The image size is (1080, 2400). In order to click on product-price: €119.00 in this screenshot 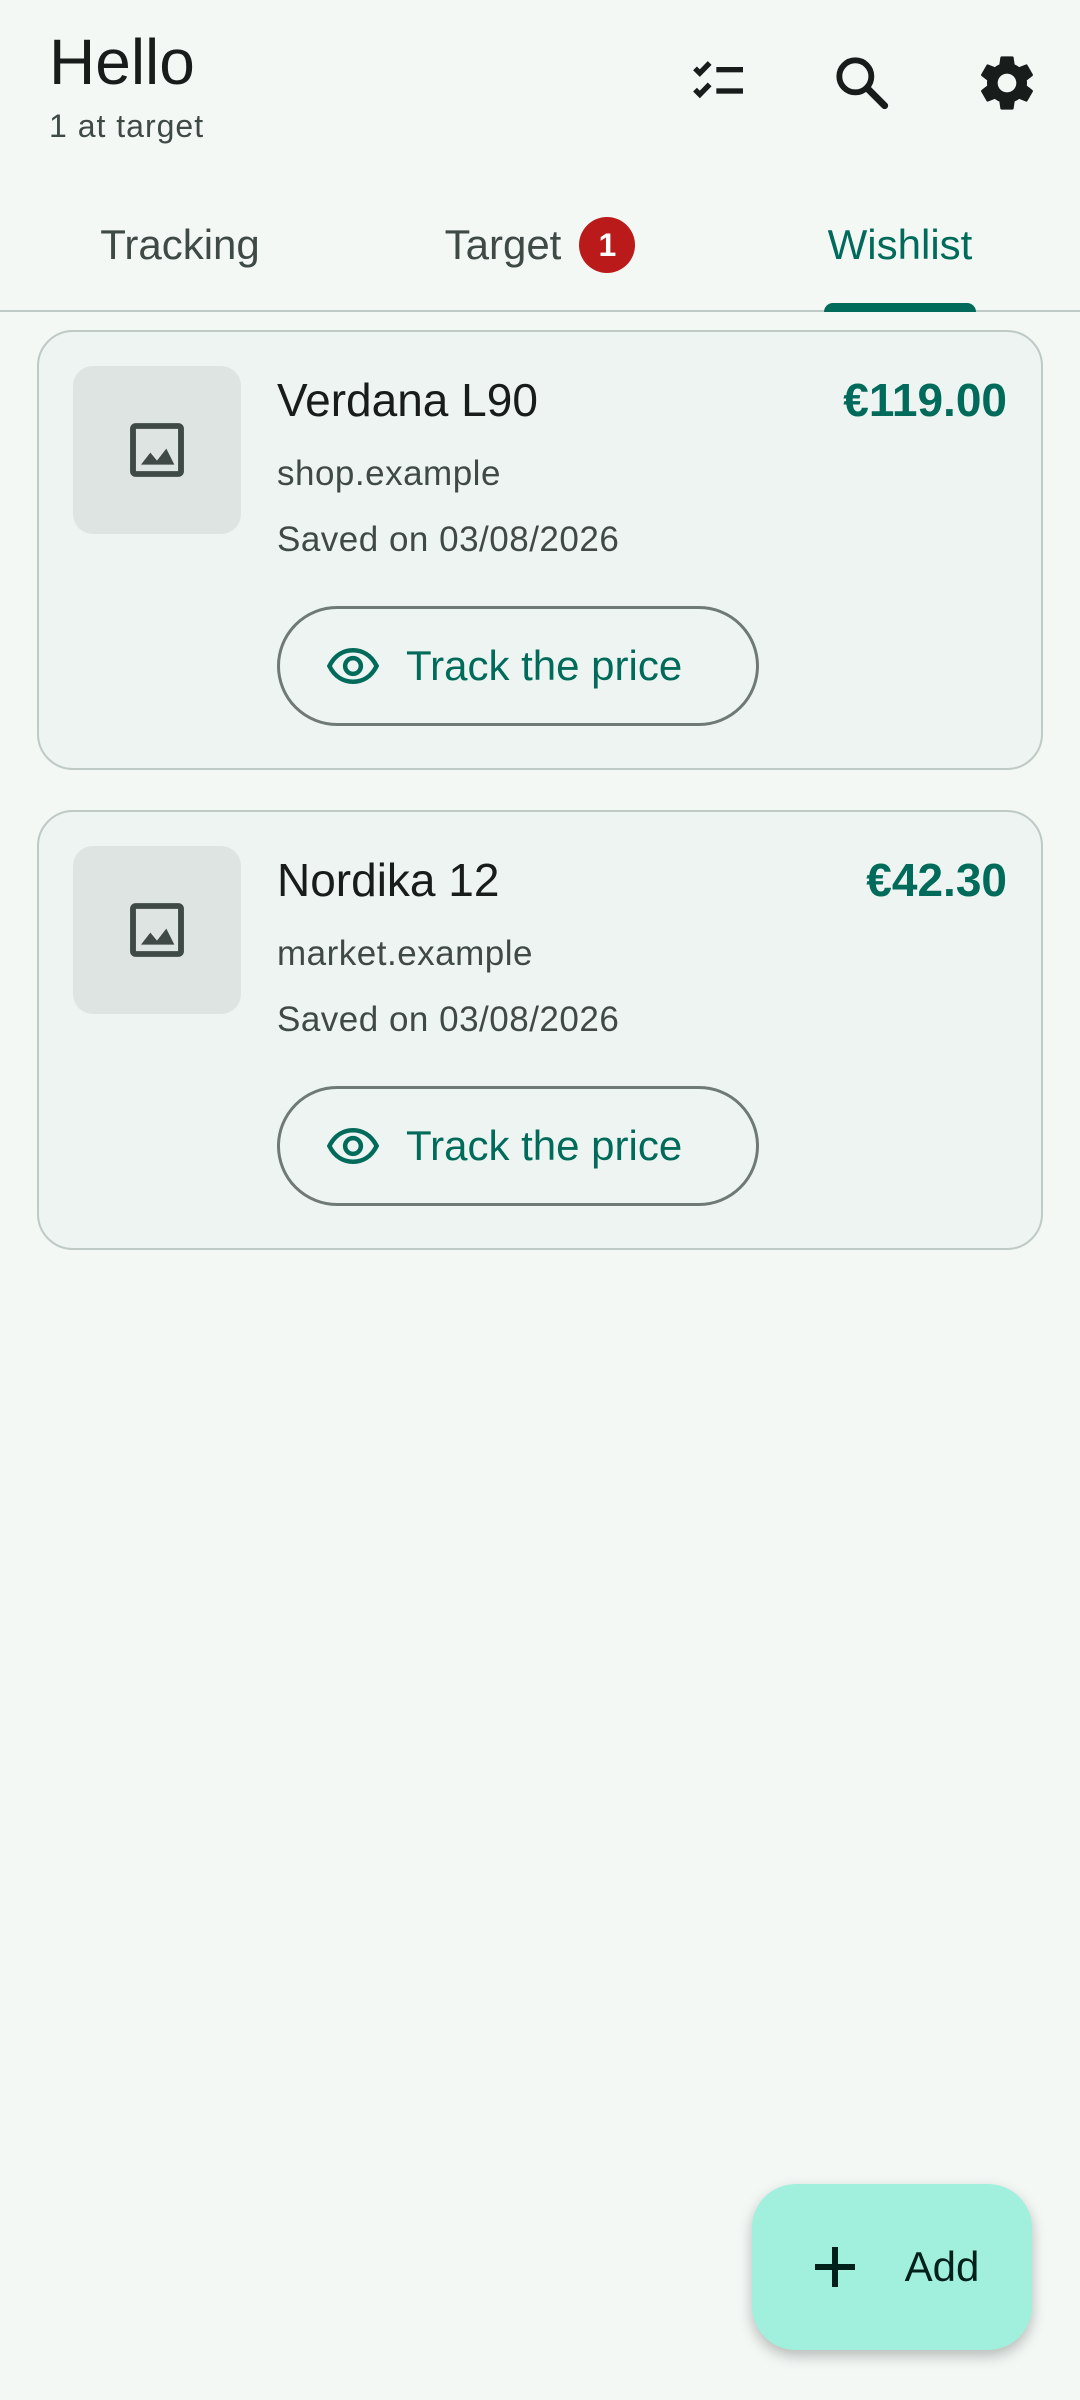, I will do `click(925, 400)`.